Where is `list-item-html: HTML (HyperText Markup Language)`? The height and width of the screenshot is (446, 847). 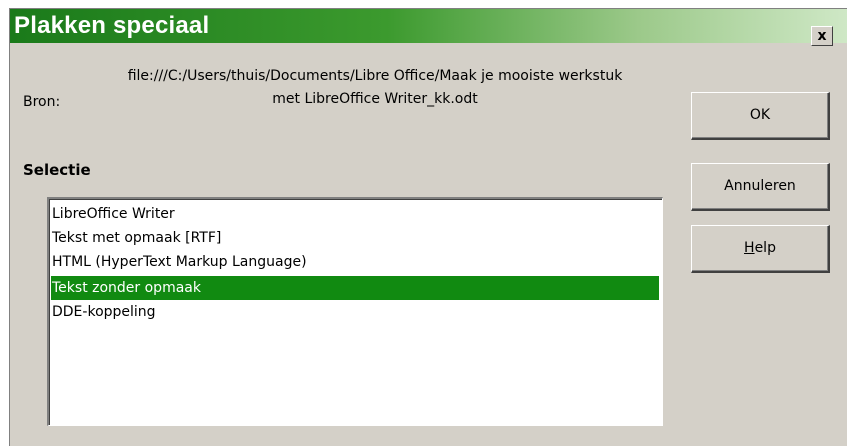 list-item-html: HTML (HyperText Markup Language) is located at coordinates (355, 262).